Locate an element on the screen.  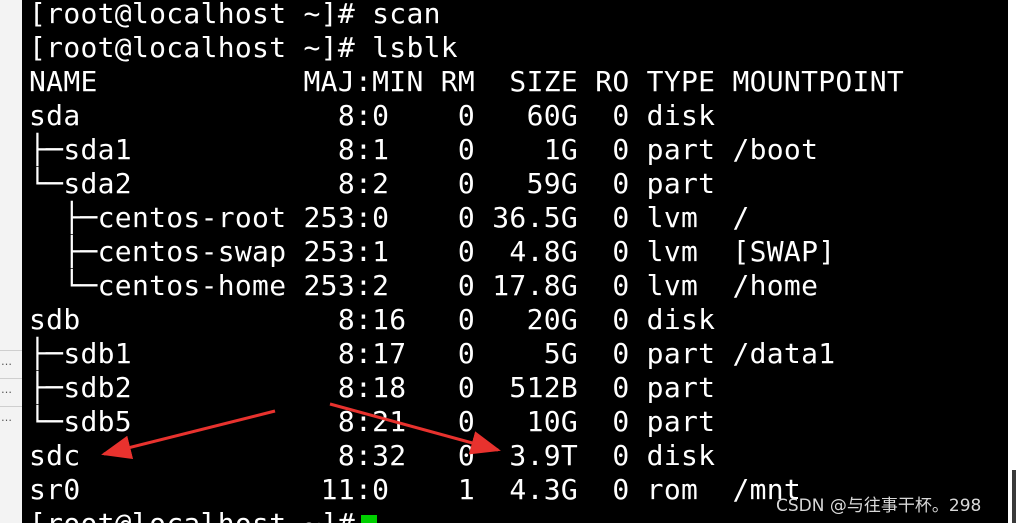
arrow-to-sdc-size is located at coordinates (415, 428).